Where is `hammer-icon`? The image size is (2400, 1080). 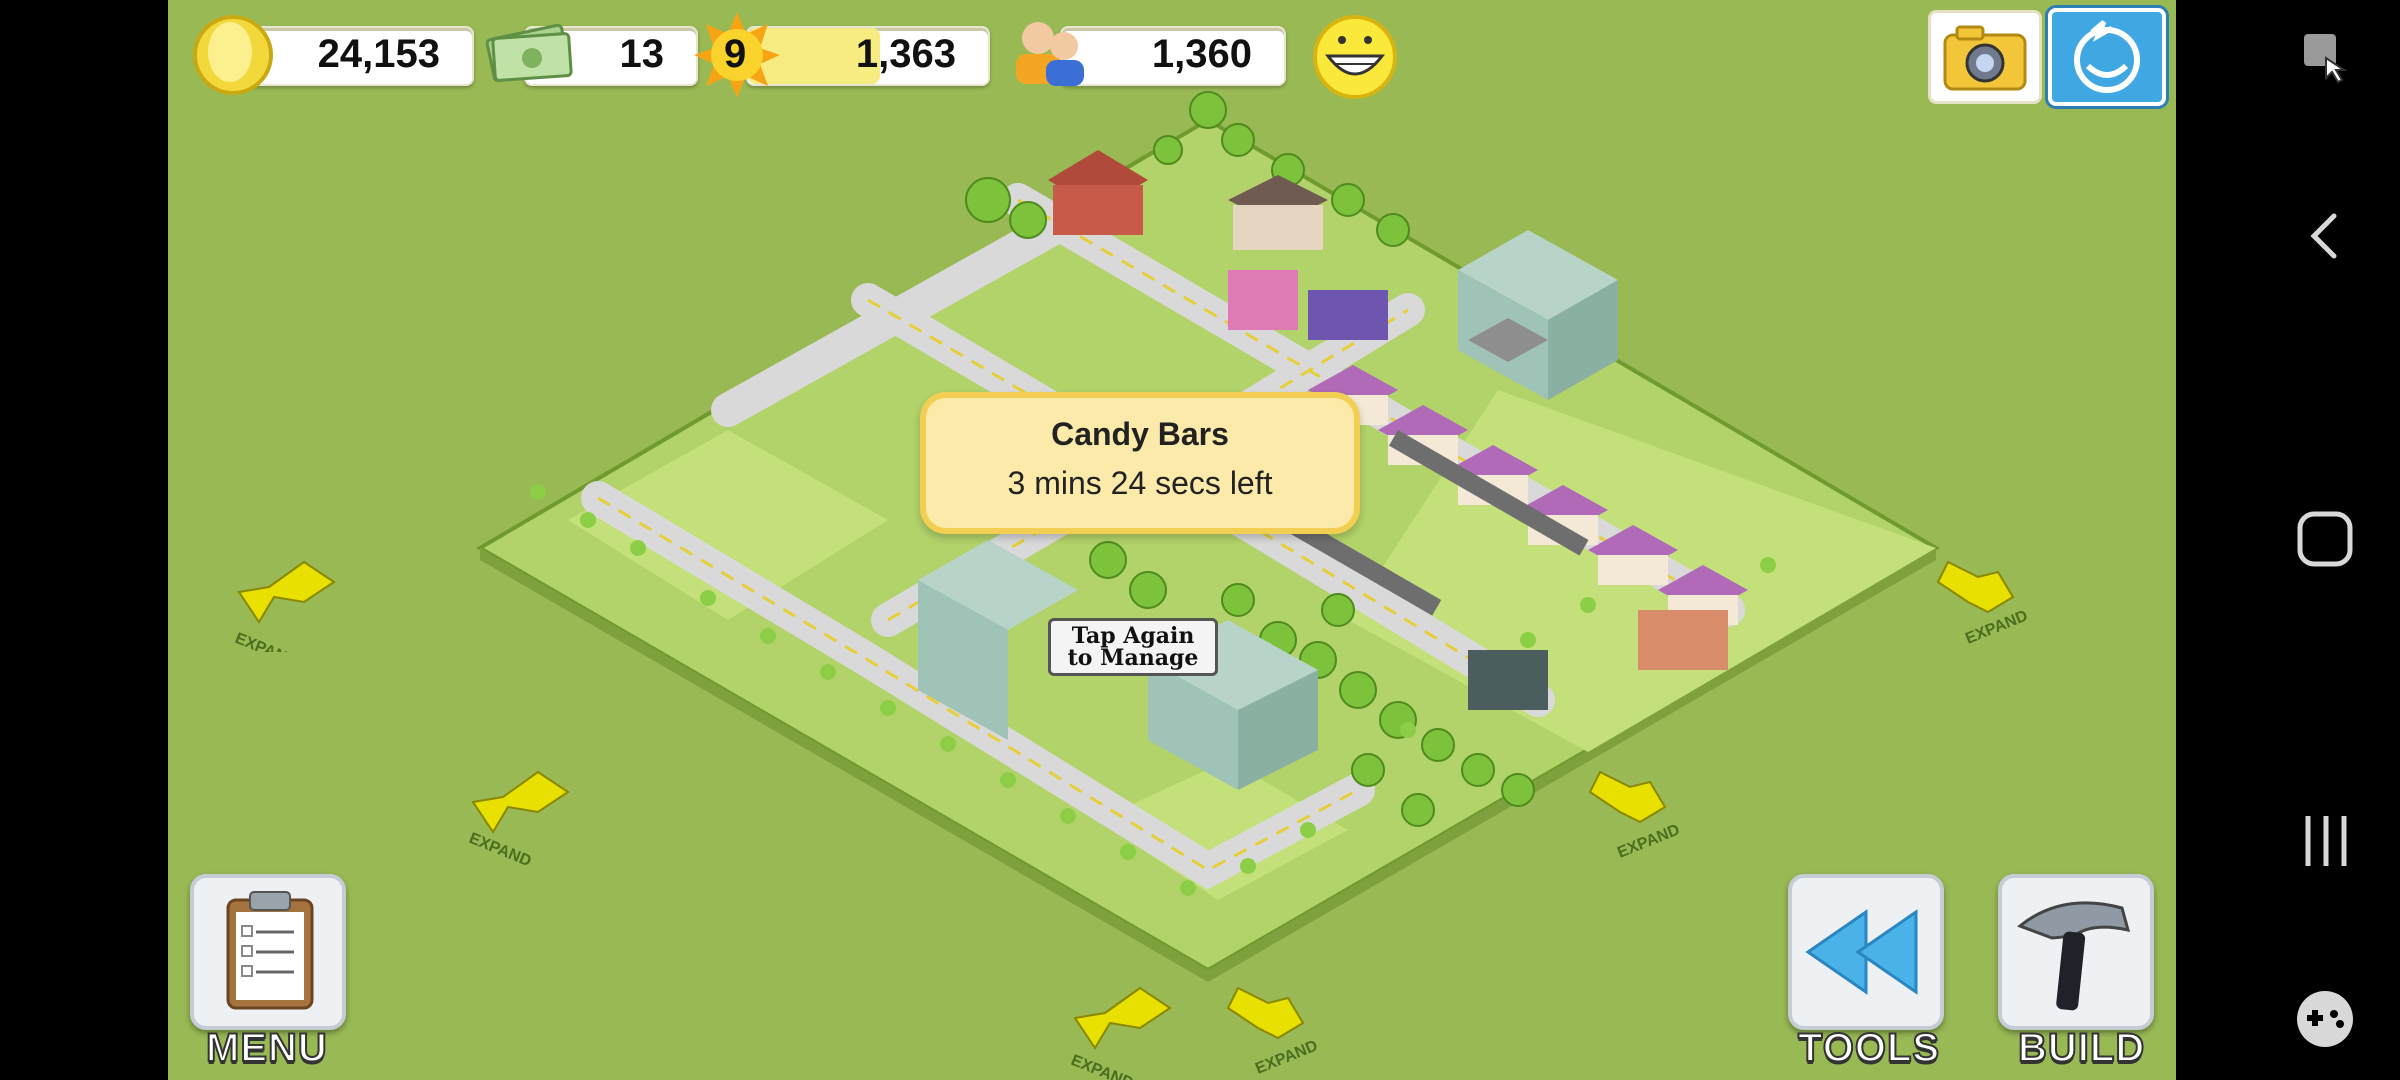 hammer-icon is located at coordinates (2074, 956).